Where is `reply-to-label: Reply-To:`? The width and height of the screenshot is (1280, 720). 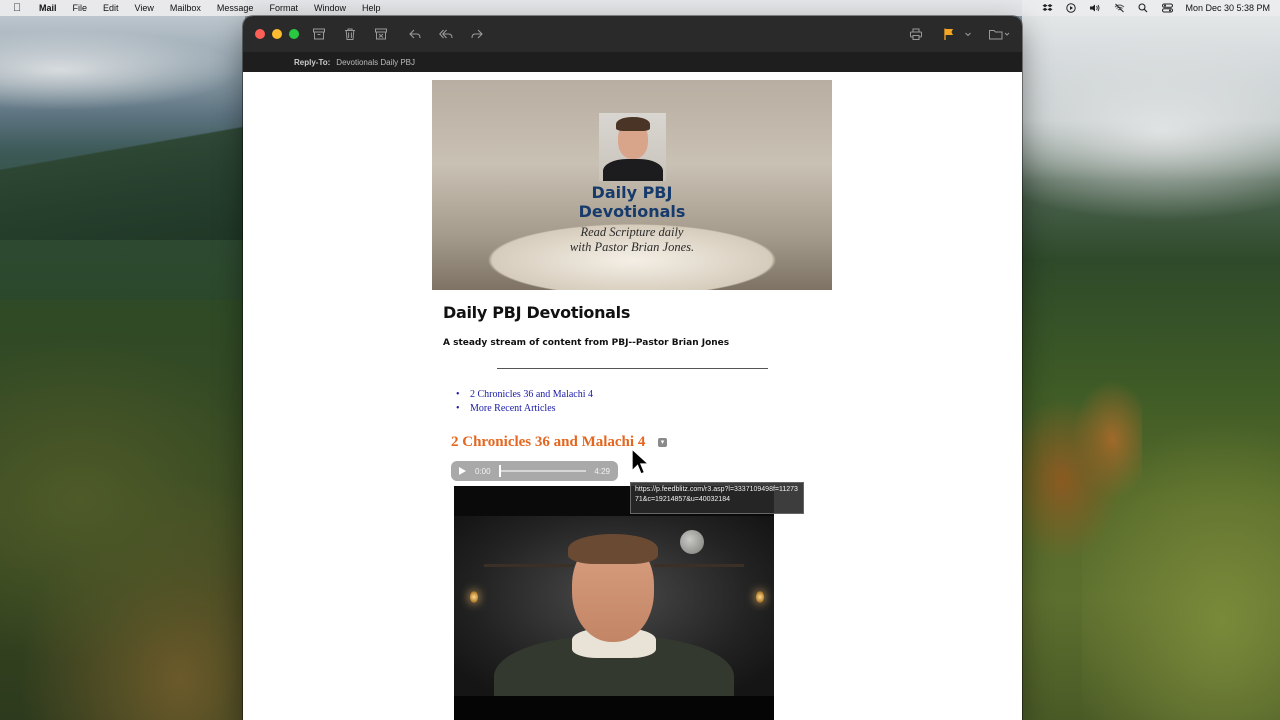 reply-to-label: Reply-To: is located at coordinates (312, 62).